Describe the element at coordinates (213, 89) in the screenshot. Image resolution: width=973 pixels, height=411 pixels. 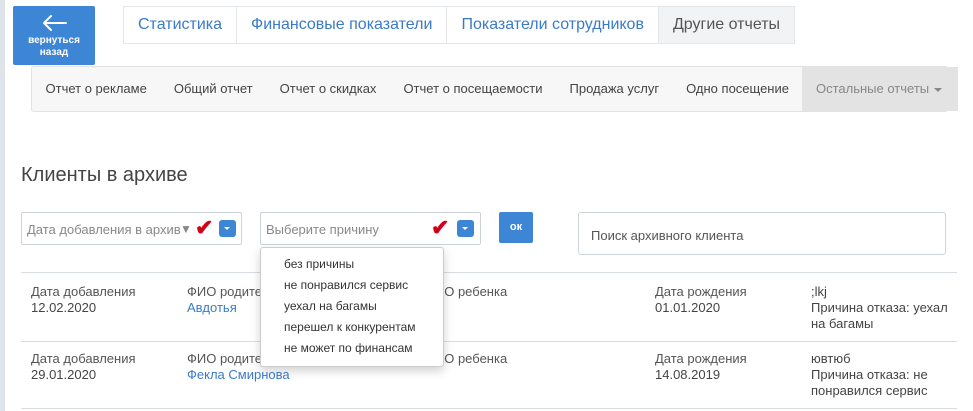
I see `subnav-general-report: Общий отчет` at that location.